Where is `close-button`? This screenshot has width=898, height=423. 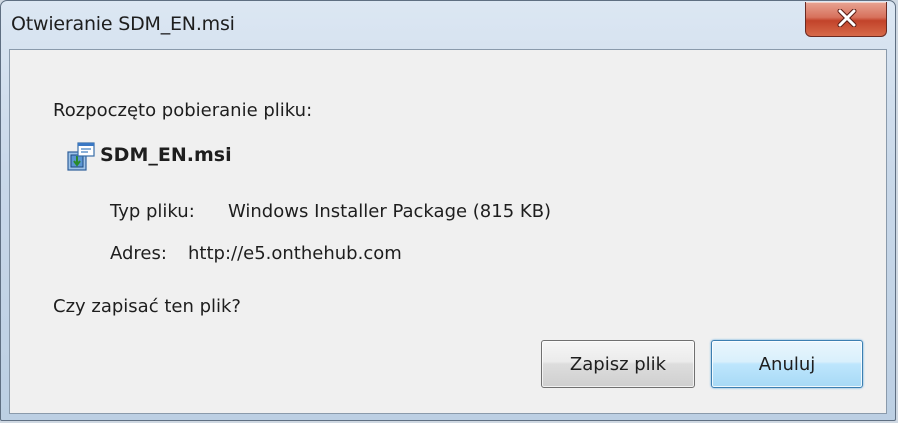 close-button is located at coordinates (846, 19).